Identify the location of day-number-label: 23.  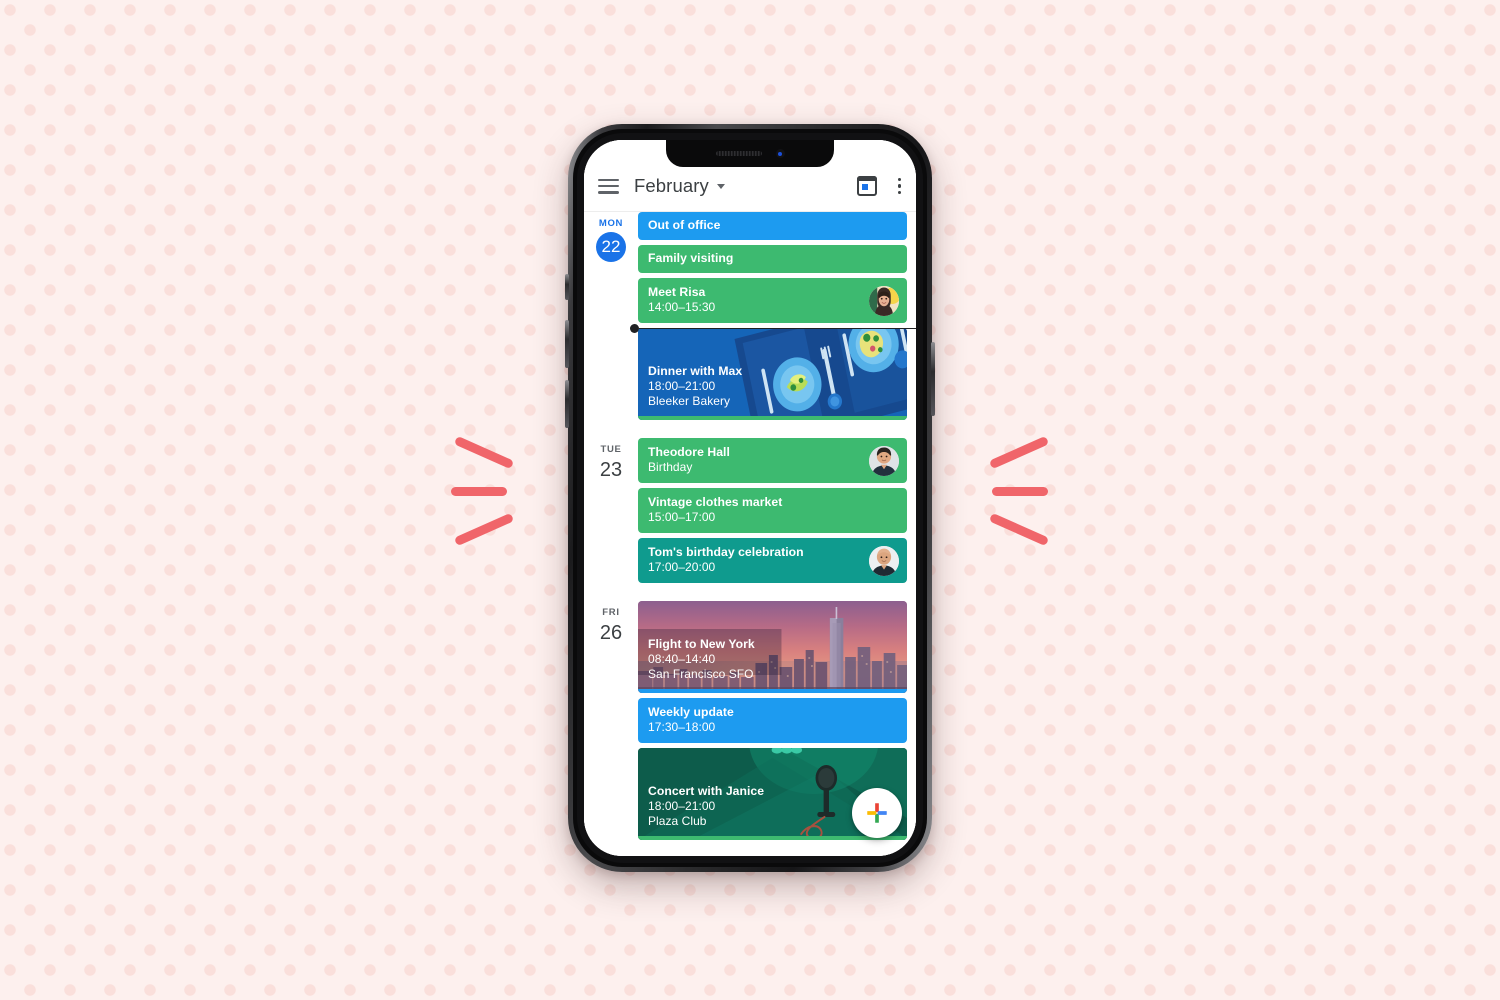
(611, 470).